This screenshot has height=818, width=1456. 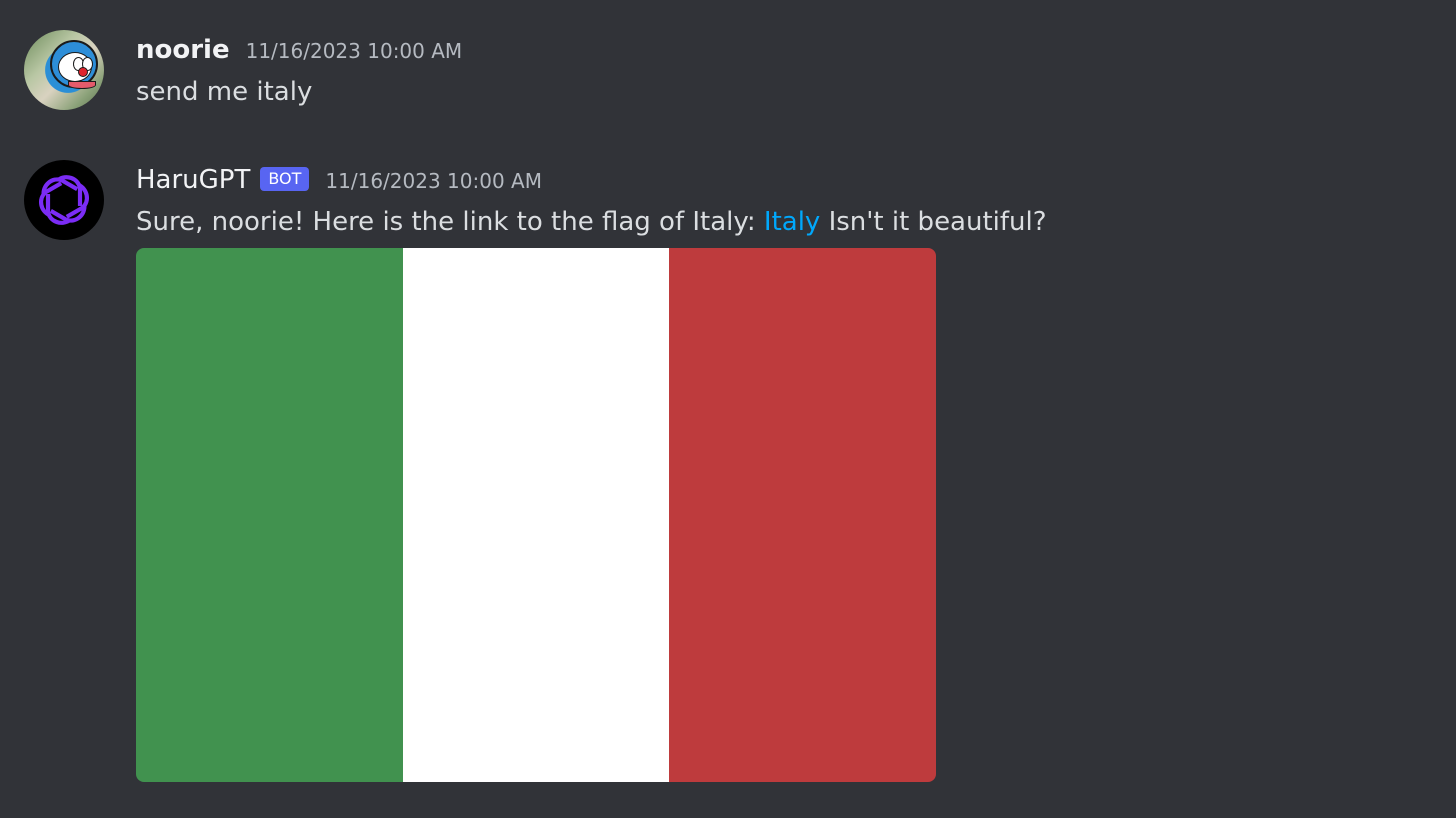 I want to click on message-text: send me italy, so click(x=224, y=92).